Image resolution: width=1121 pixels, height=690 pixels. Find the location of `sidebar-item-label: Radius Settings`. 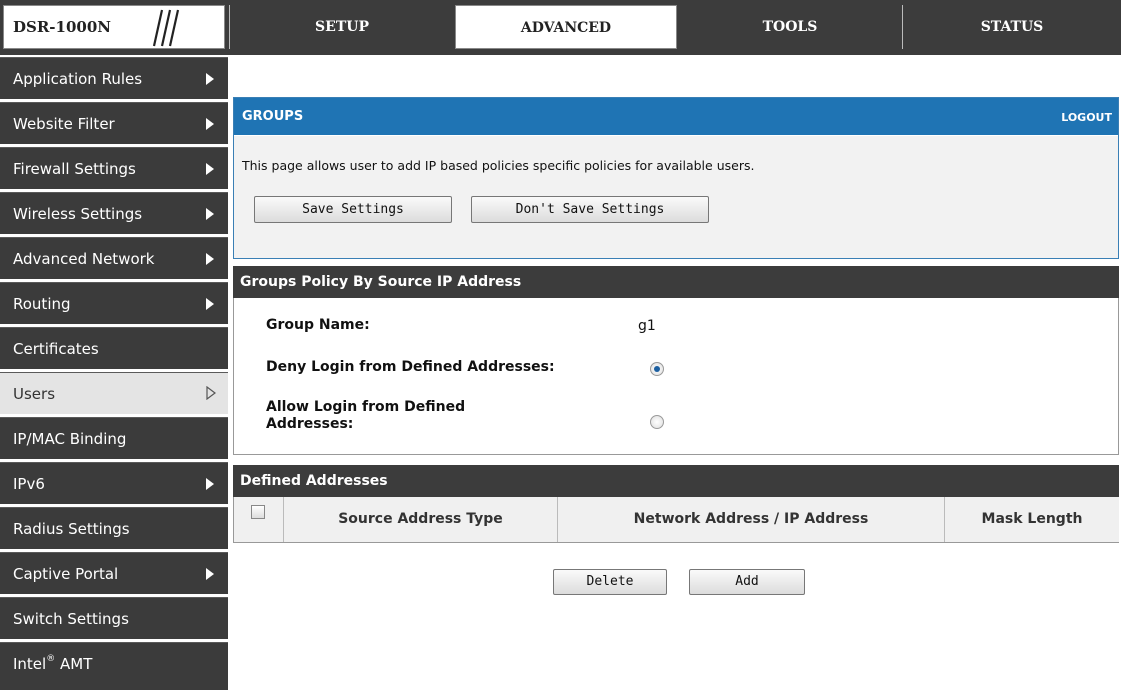

sidebar-item-label: Radius Settings is located at coordinates (71, 529).